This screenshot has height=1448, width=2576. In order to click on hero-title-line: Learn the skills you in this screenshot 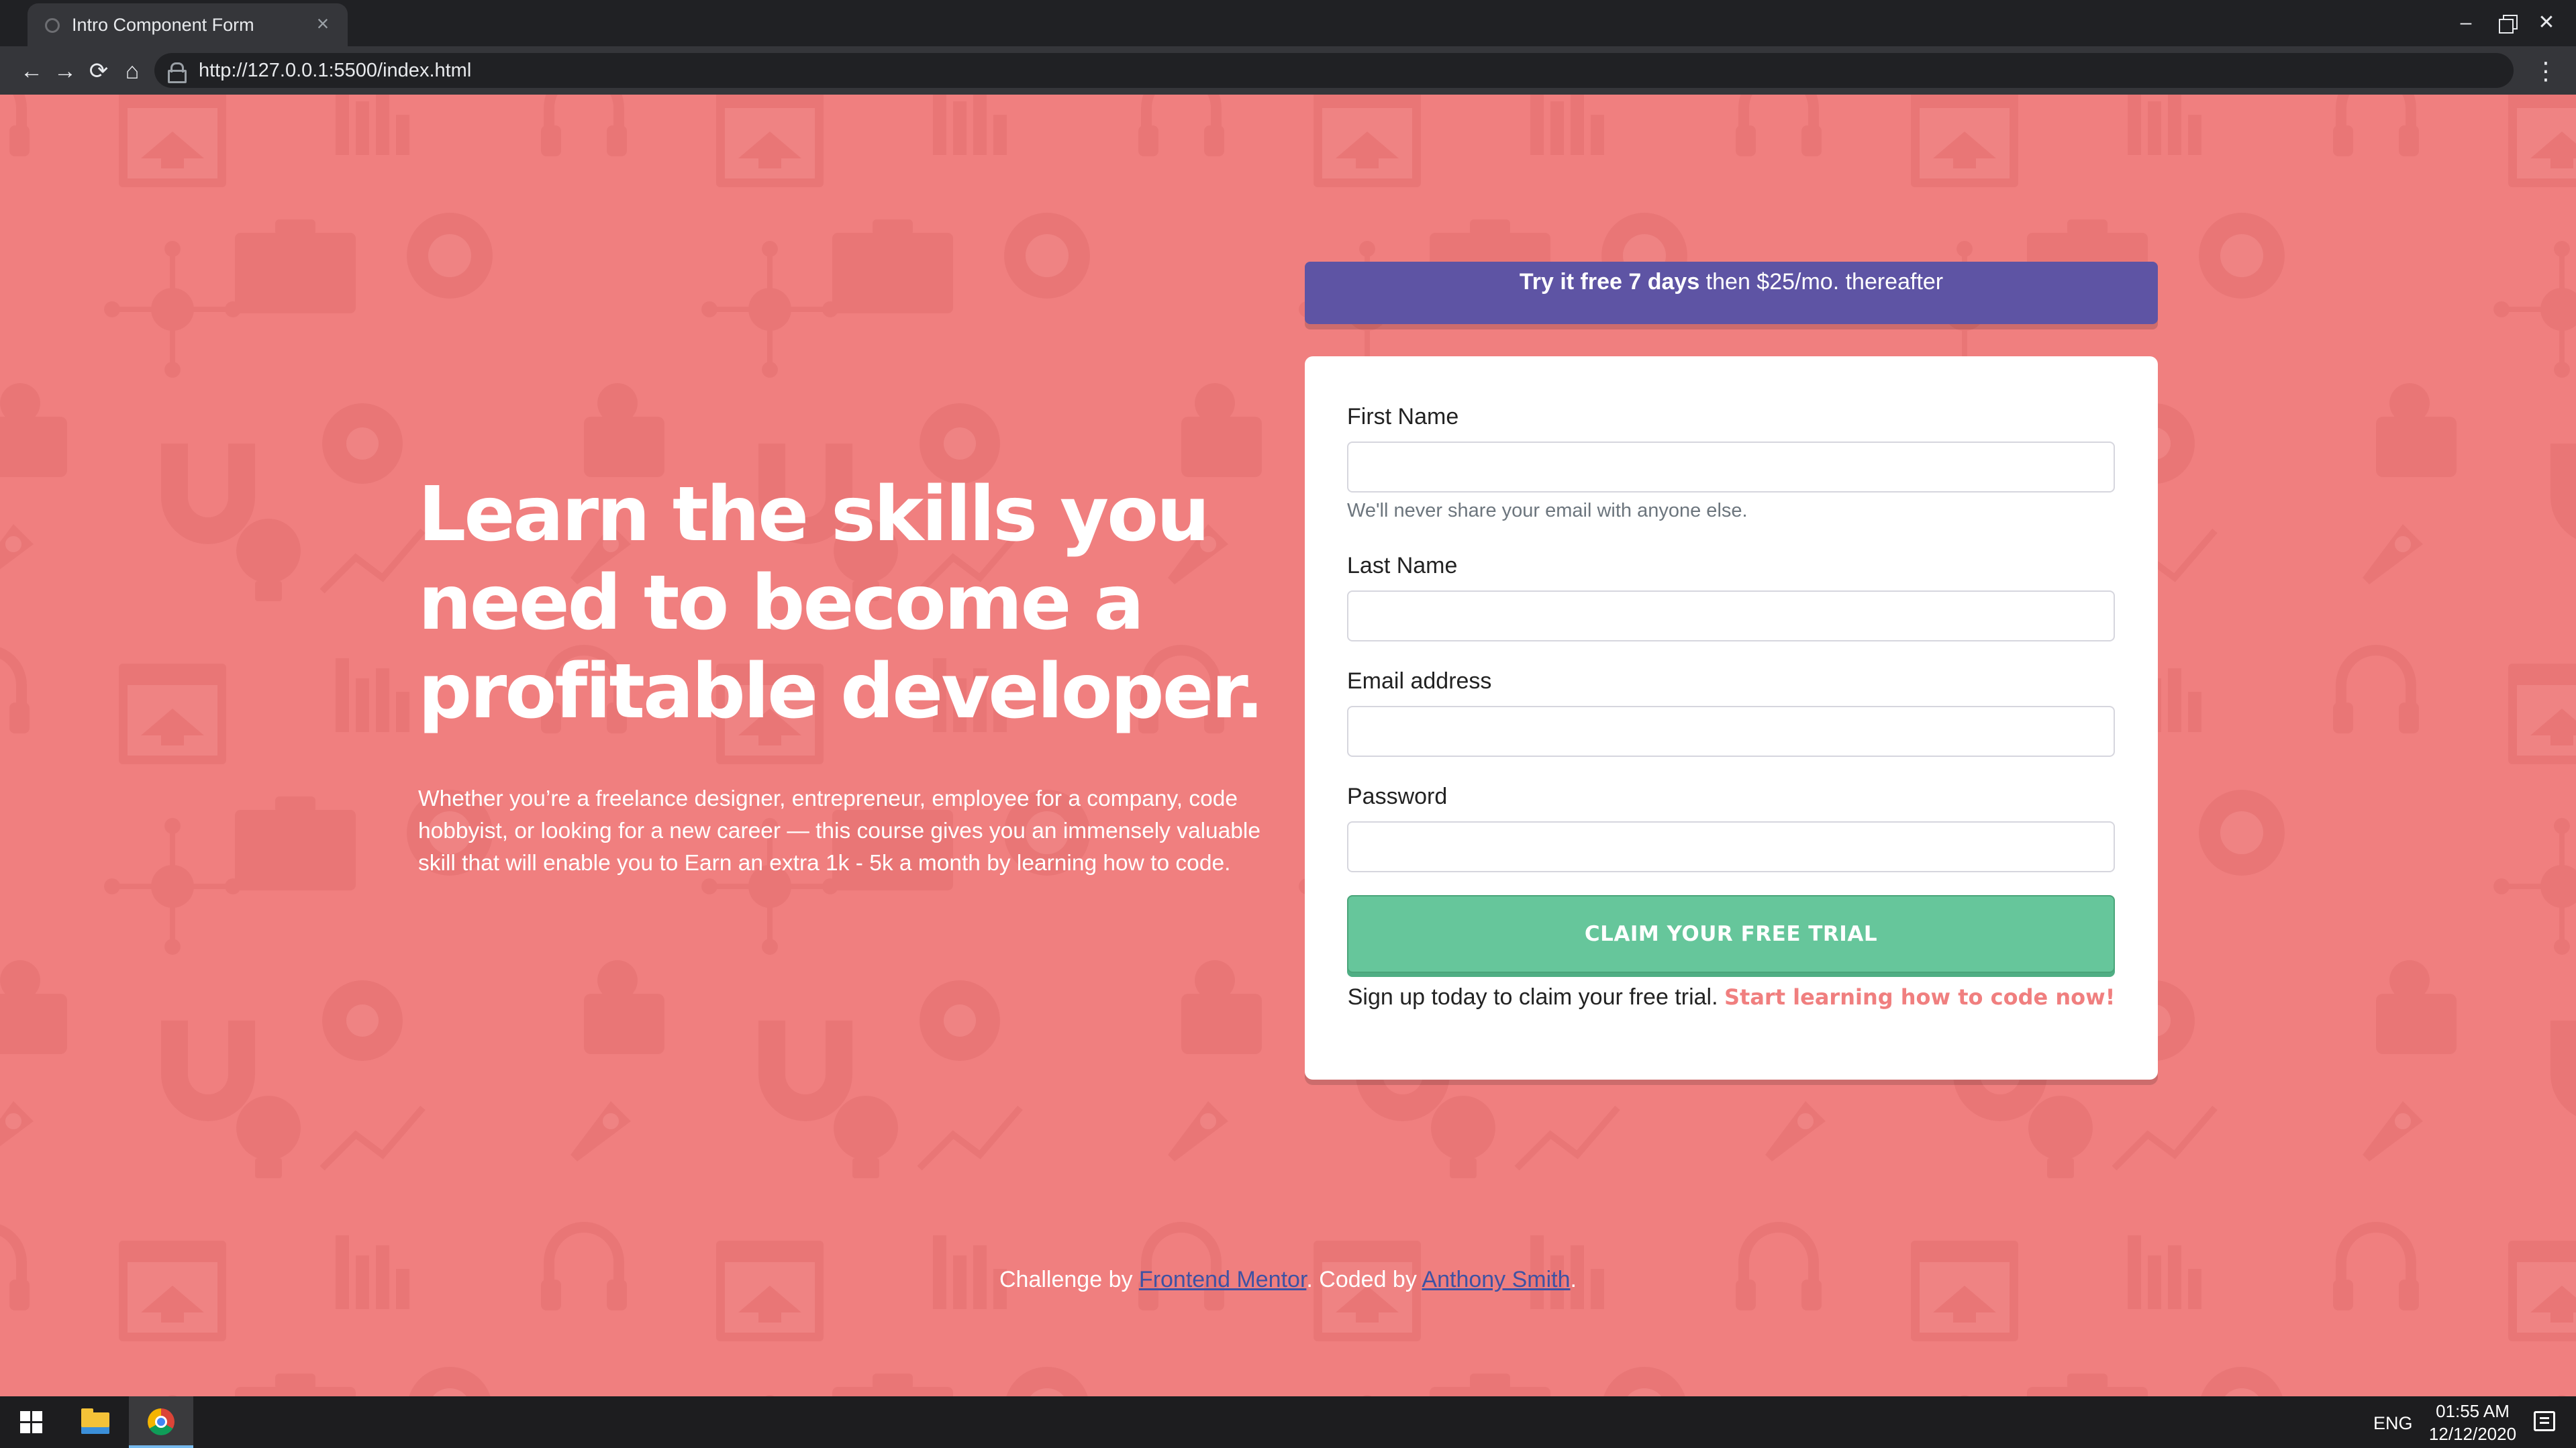, I will do `click(814, 514)`.